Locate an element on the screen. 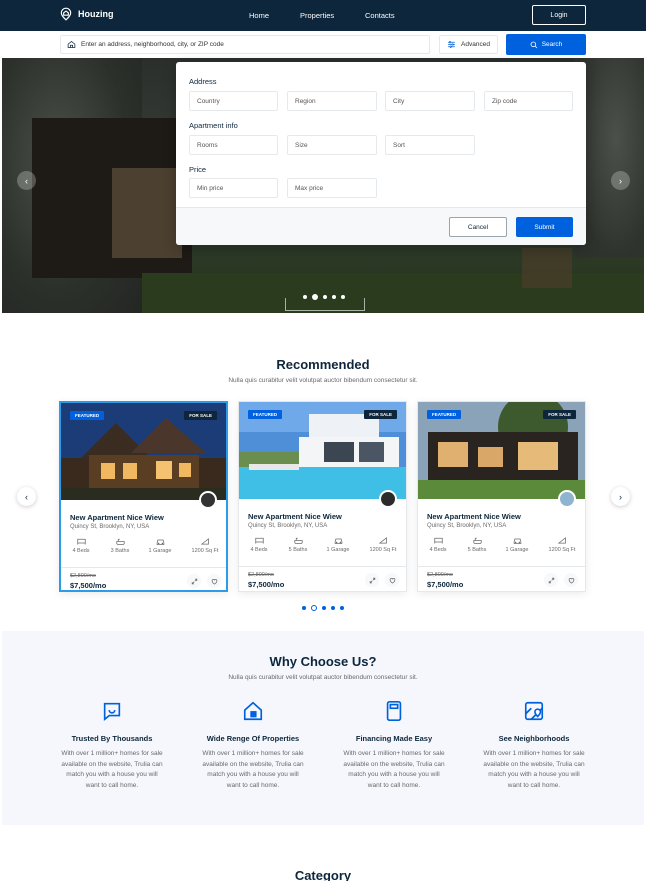 This screenshot has width=646, height=881. hero-prev-arrow: ‹ is located at coordinates (26, 180).